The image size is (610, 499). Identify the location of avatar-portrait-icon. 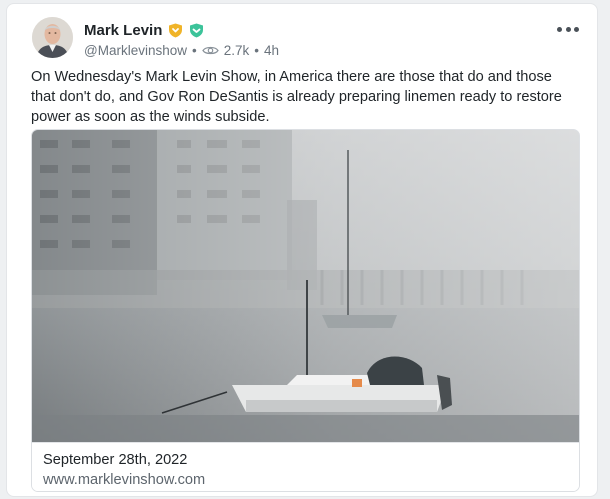
(52, 37).